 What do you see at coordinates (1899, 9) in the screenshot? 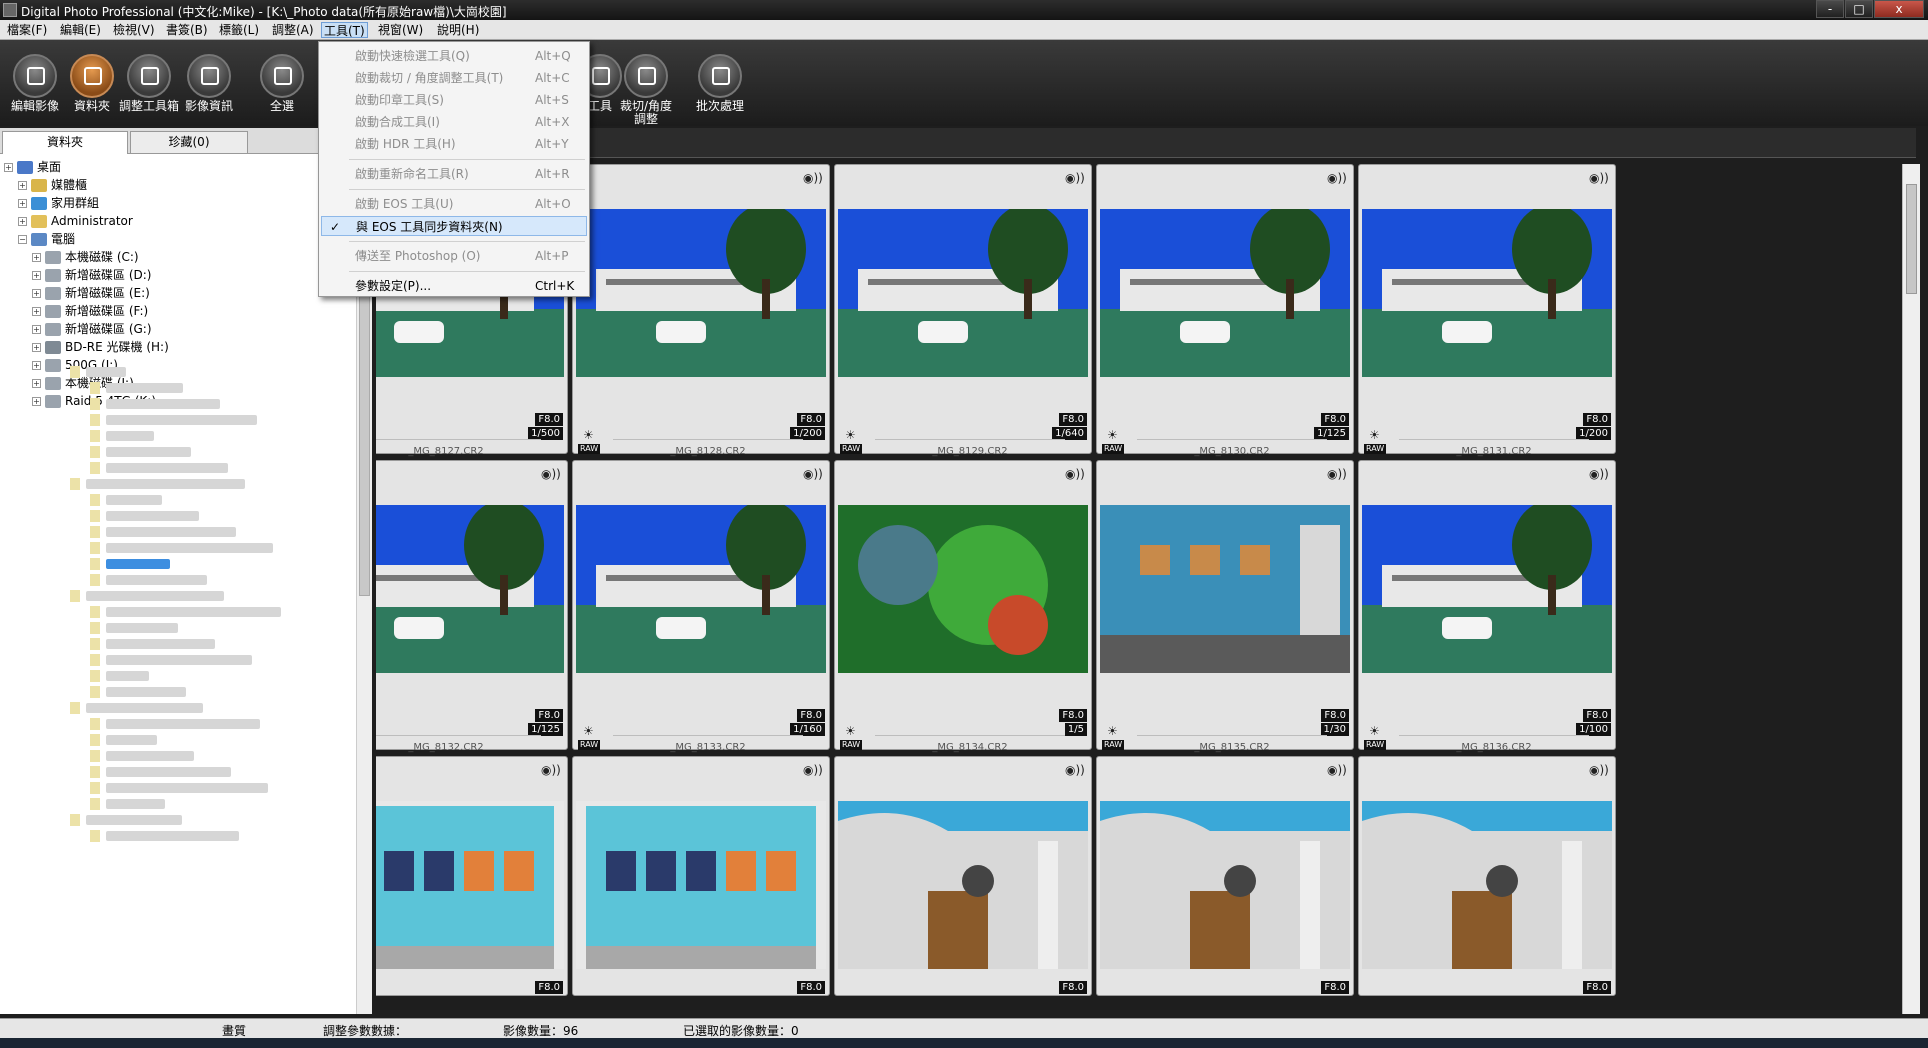
I see `close-button: x` at bounding box center [1899, 9].